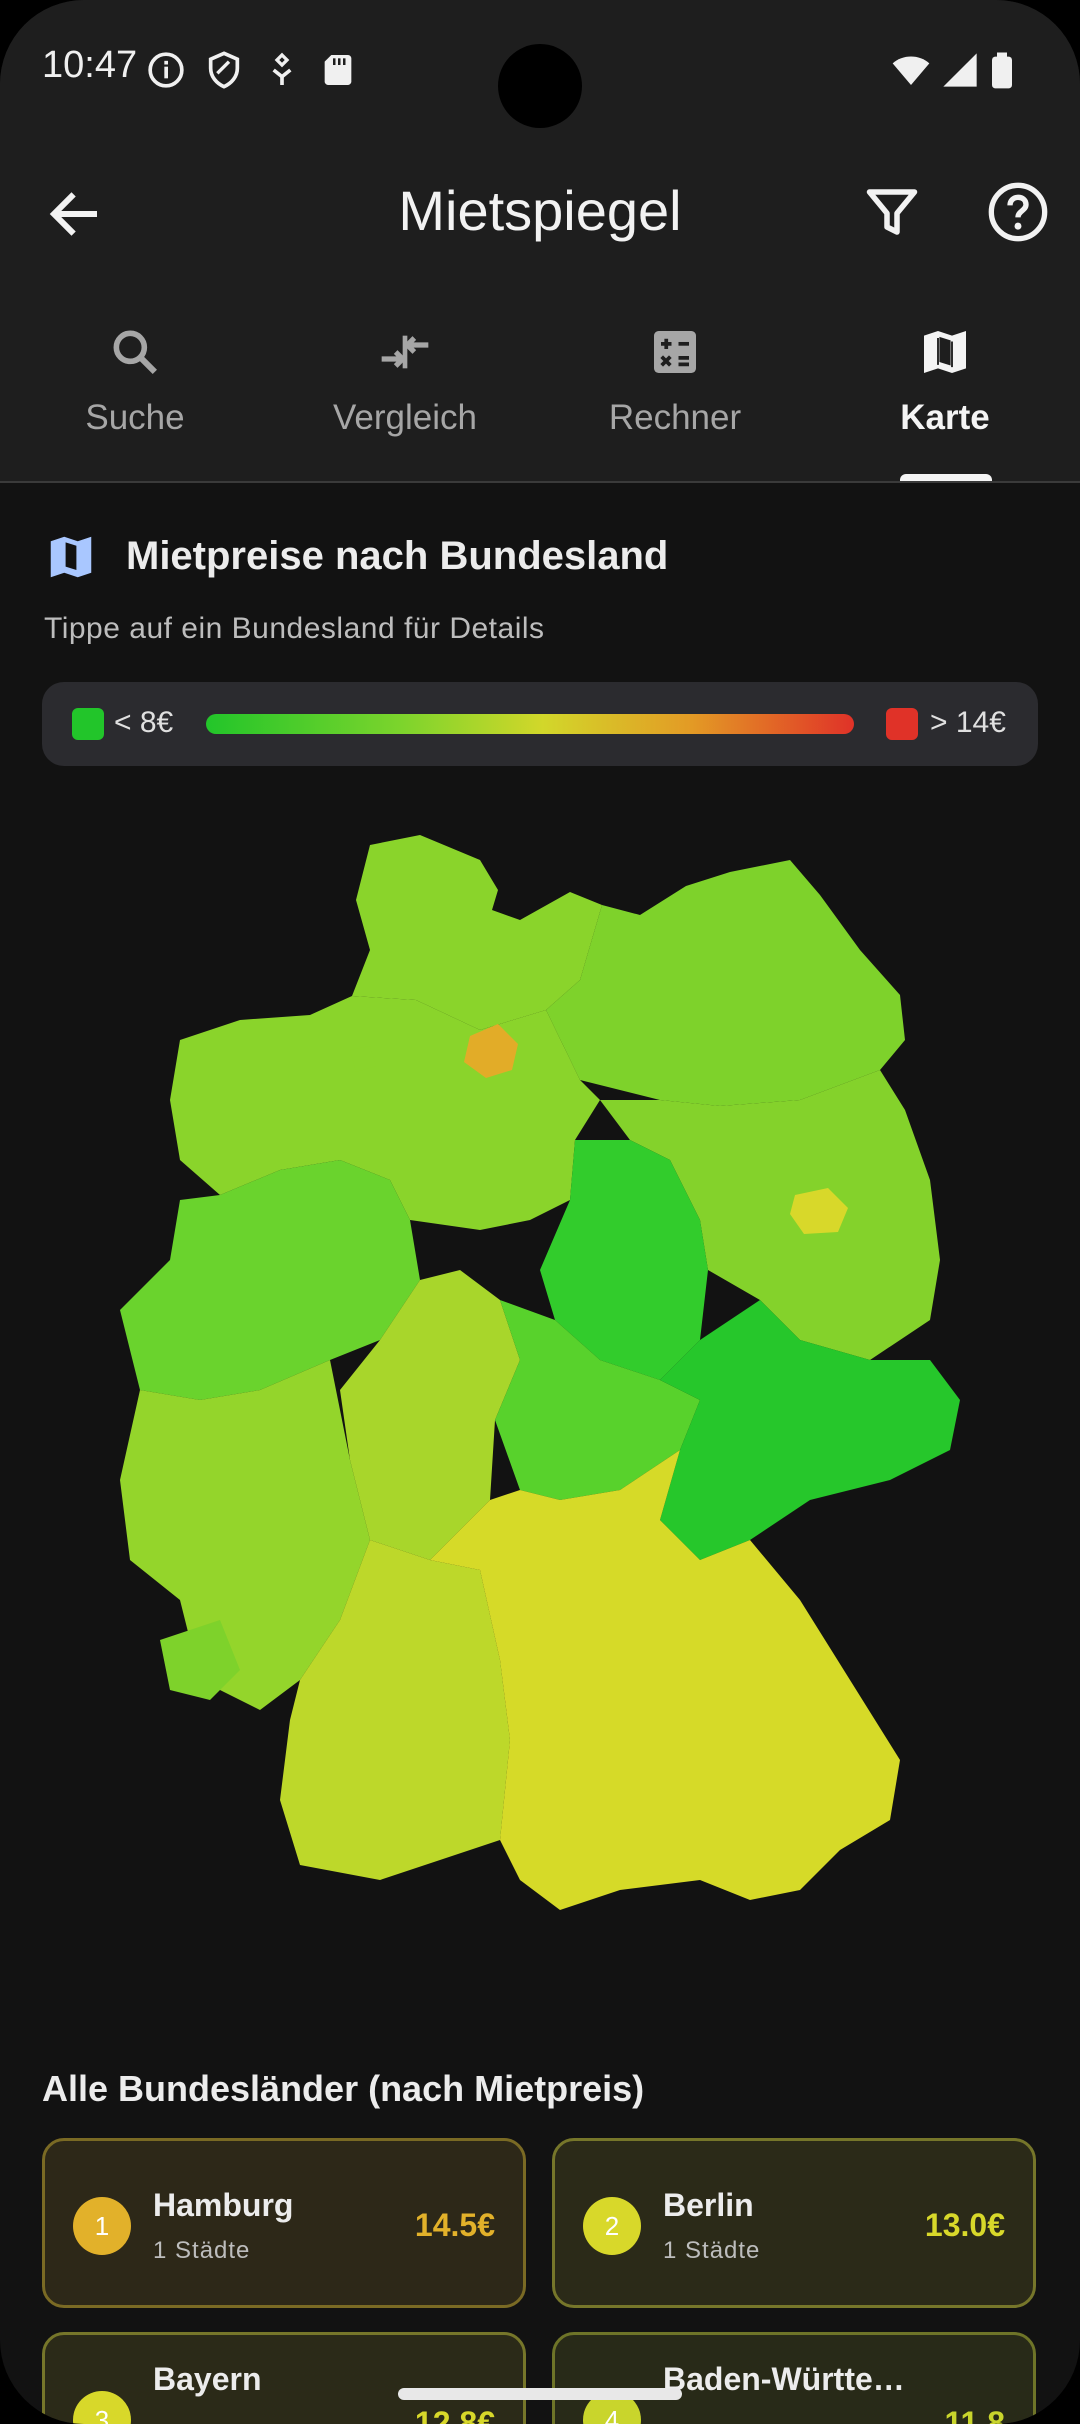  Describe the element at coordinates (282, 68) in the screenshot. I see `usb-icon` at that location.